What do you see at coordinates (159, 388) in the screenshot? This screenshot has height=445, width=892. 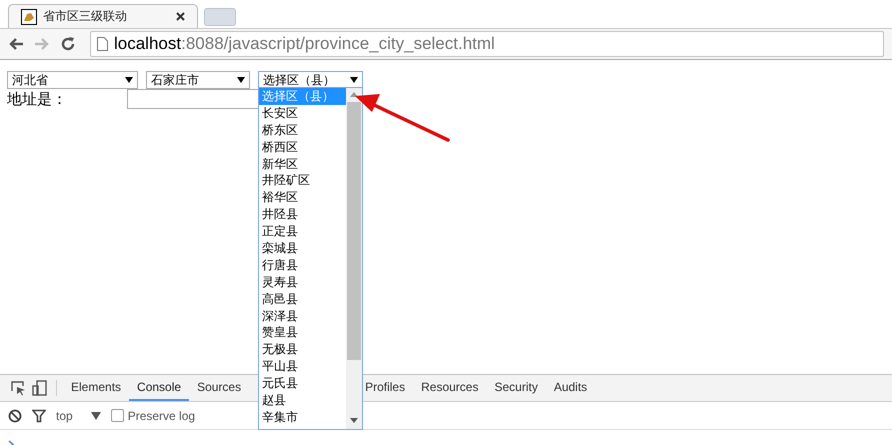 I see `devtools-tab: Console` at bounding box center [159, 388].